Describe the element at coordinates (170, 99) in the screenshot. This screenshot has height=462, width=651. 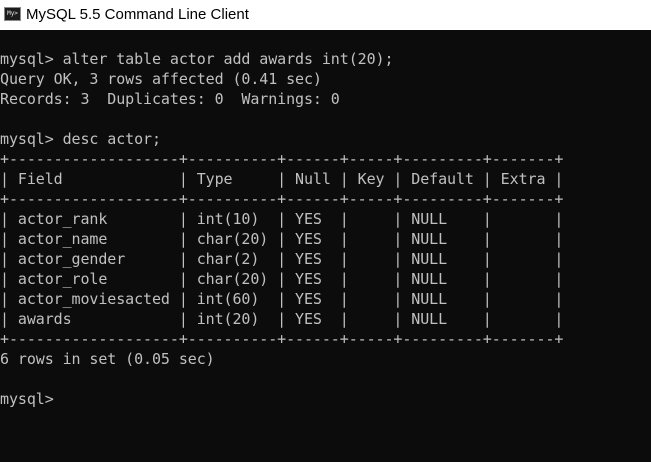
I see `console-line: Records: 3 Duplicates: 0 Warnings: 0` at that location.